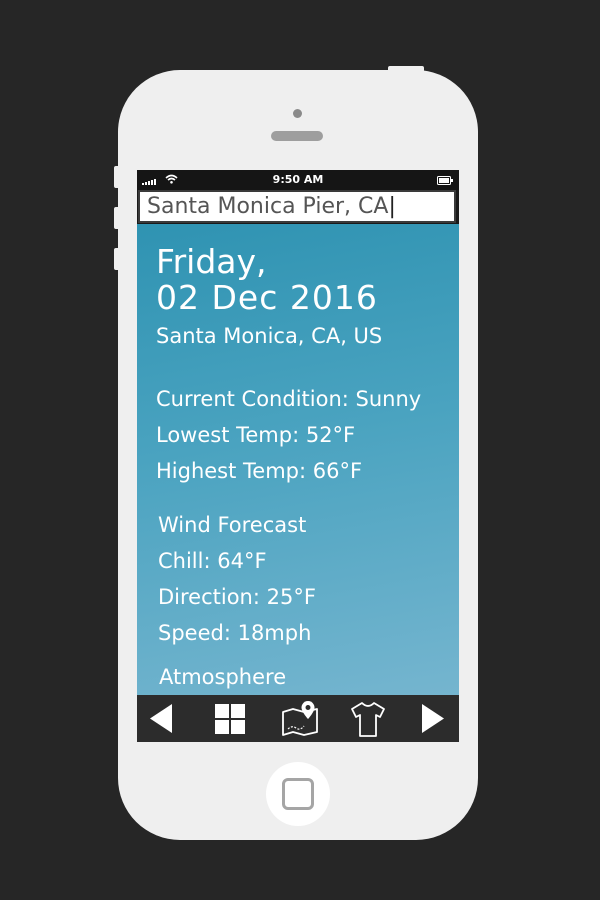  What do you see at coordinates (117, 259) in the screenshot?
I see `volume-down-button` at bounding box center [117, 259].